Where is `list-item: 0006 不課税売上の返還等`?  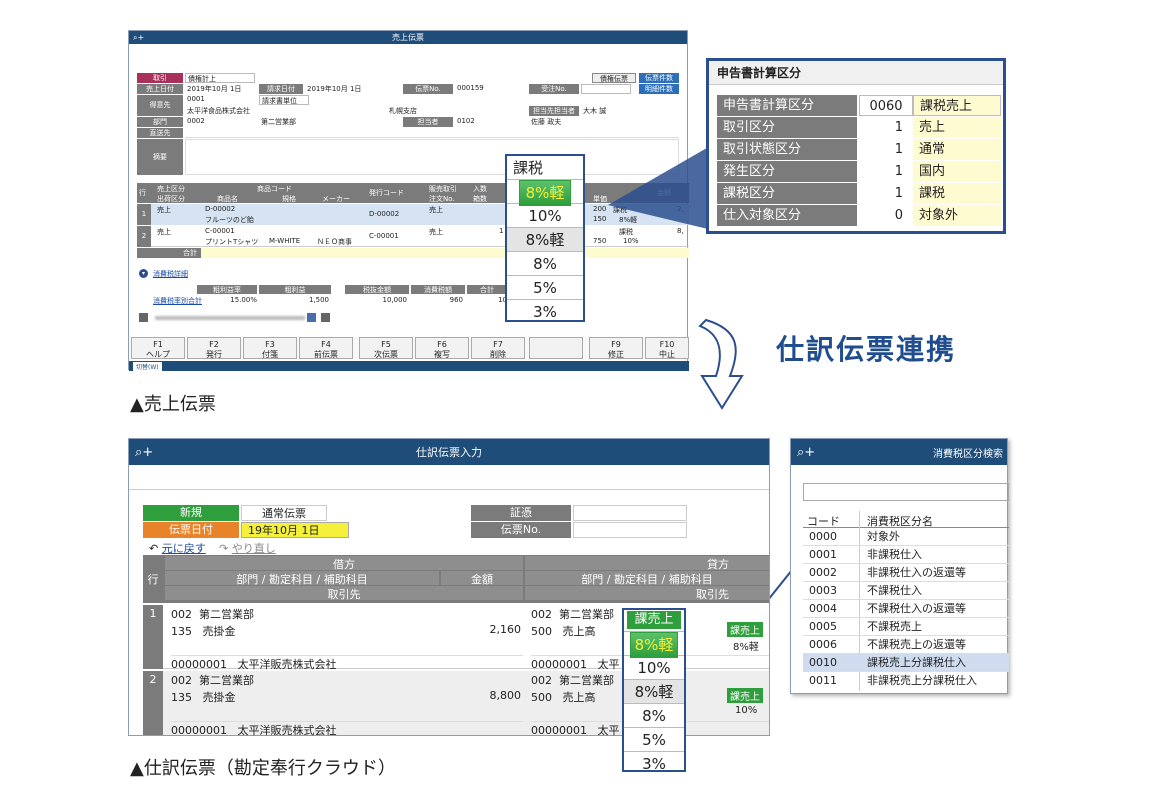
list-item: 0006 不課税売上の返還等 is located at coordinates (906, 645).